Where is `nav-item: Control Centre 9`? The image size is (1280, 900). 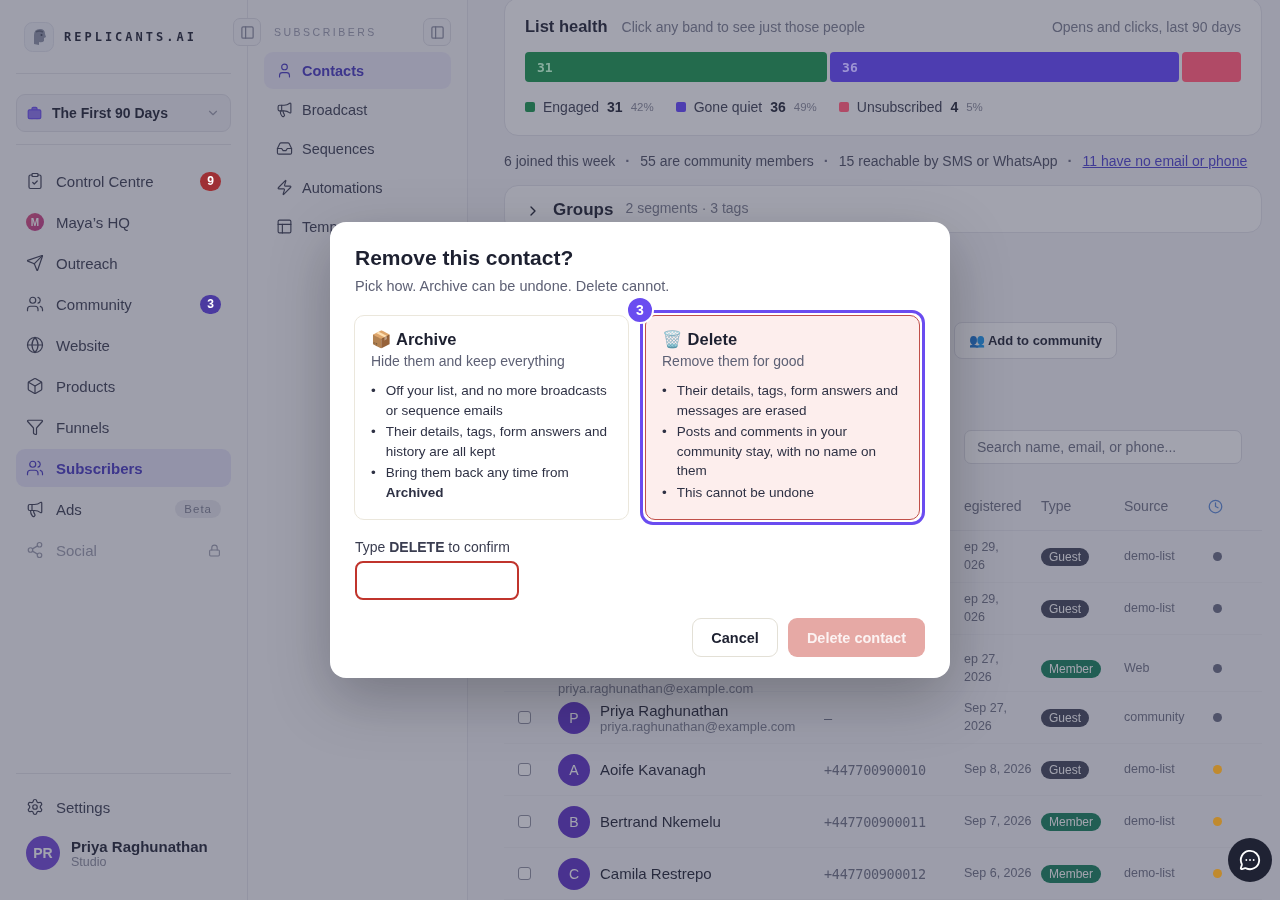
nav-item: Control Centre 9 is located at coordinates (123, 181).